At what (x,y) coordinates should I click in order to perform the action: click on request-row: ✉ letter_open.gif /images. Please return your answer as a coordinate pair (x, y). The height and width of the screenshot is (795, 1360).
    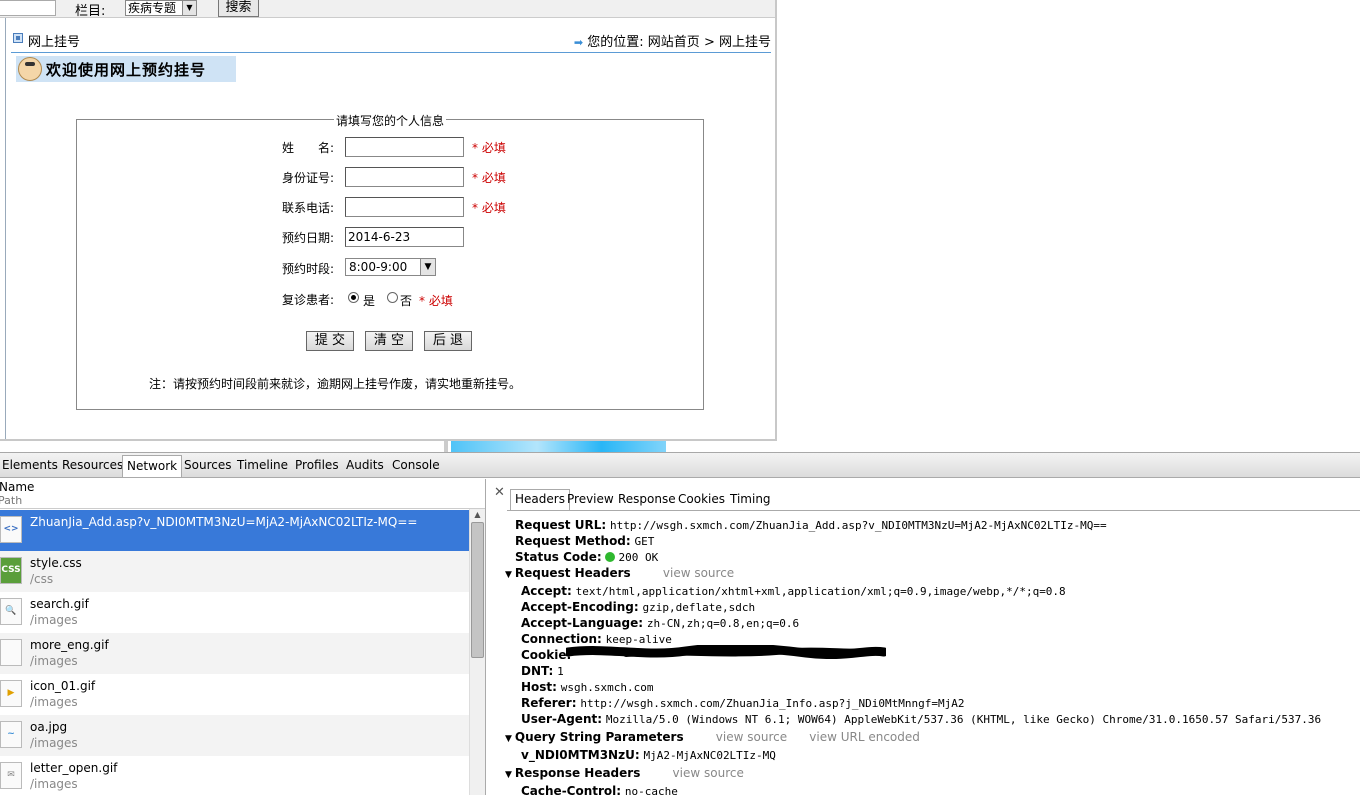
    Looking at the image, I should click on (234, 775).